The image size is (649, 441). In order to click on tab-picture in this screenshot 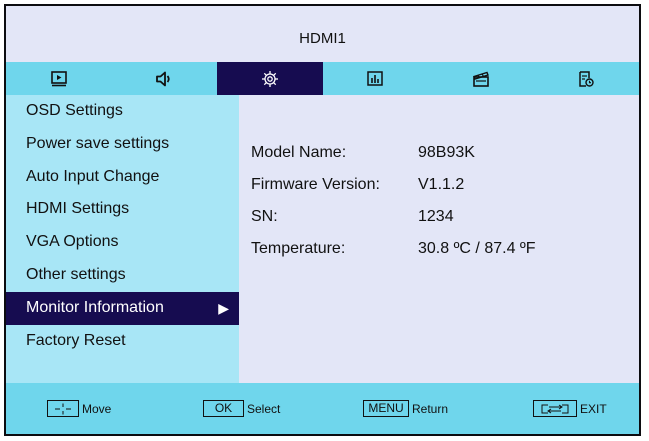, I will do `click(59, 78)`.